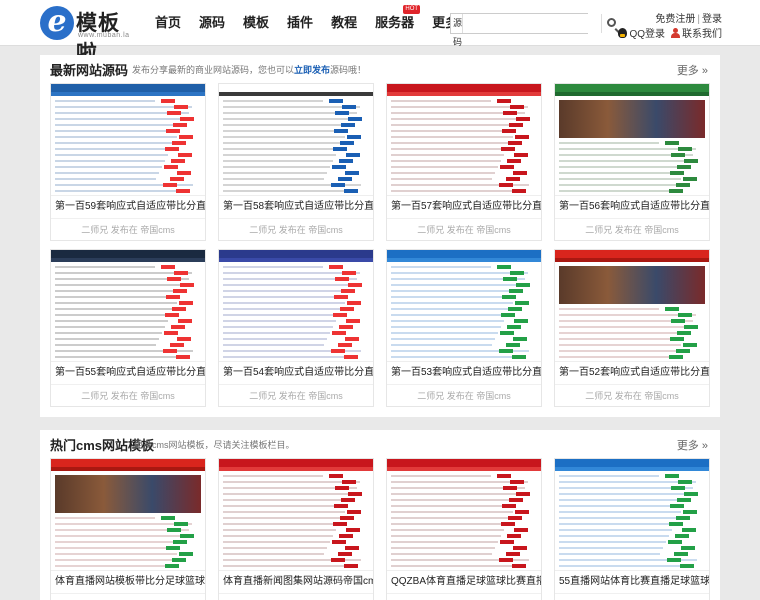 Image resolution: width=760 pixels, height=600 pixels. I want to click on nav-item: 服务器 HOT, so click(394, 23).